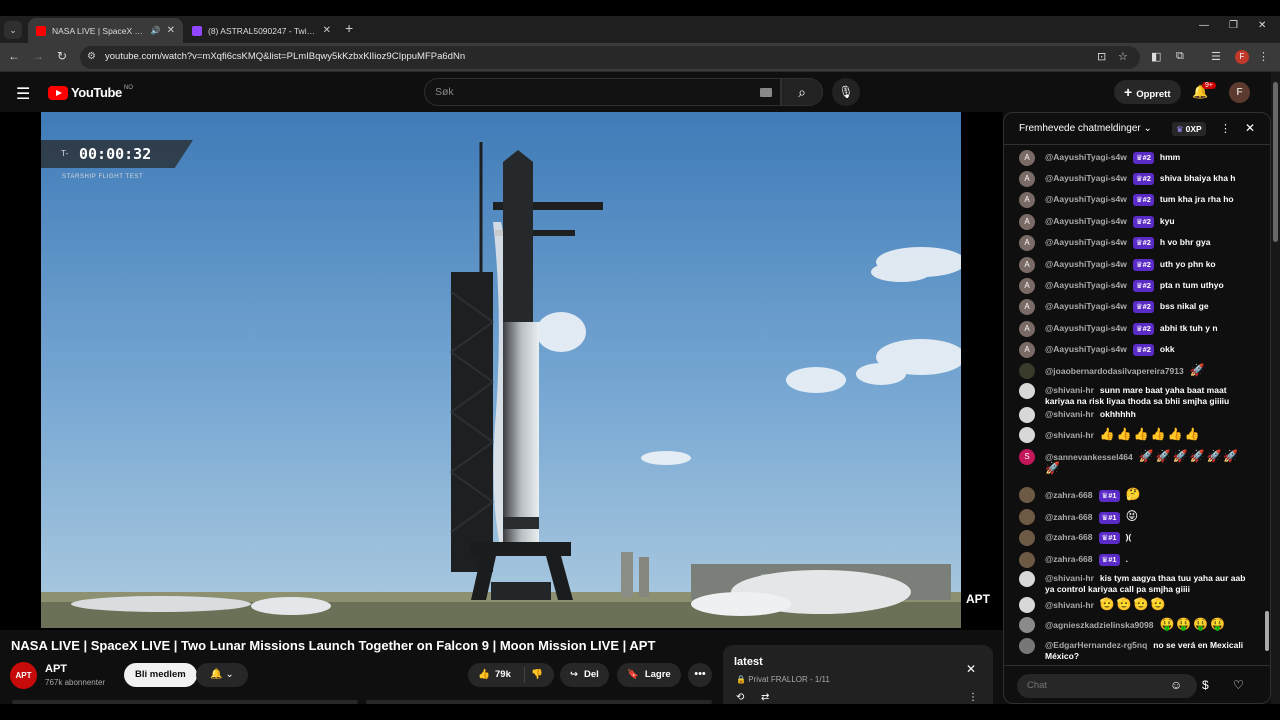  Describe the element at coordinates (584, 675) in the screenshot. I see `share-button: ↪ Del` at that location.